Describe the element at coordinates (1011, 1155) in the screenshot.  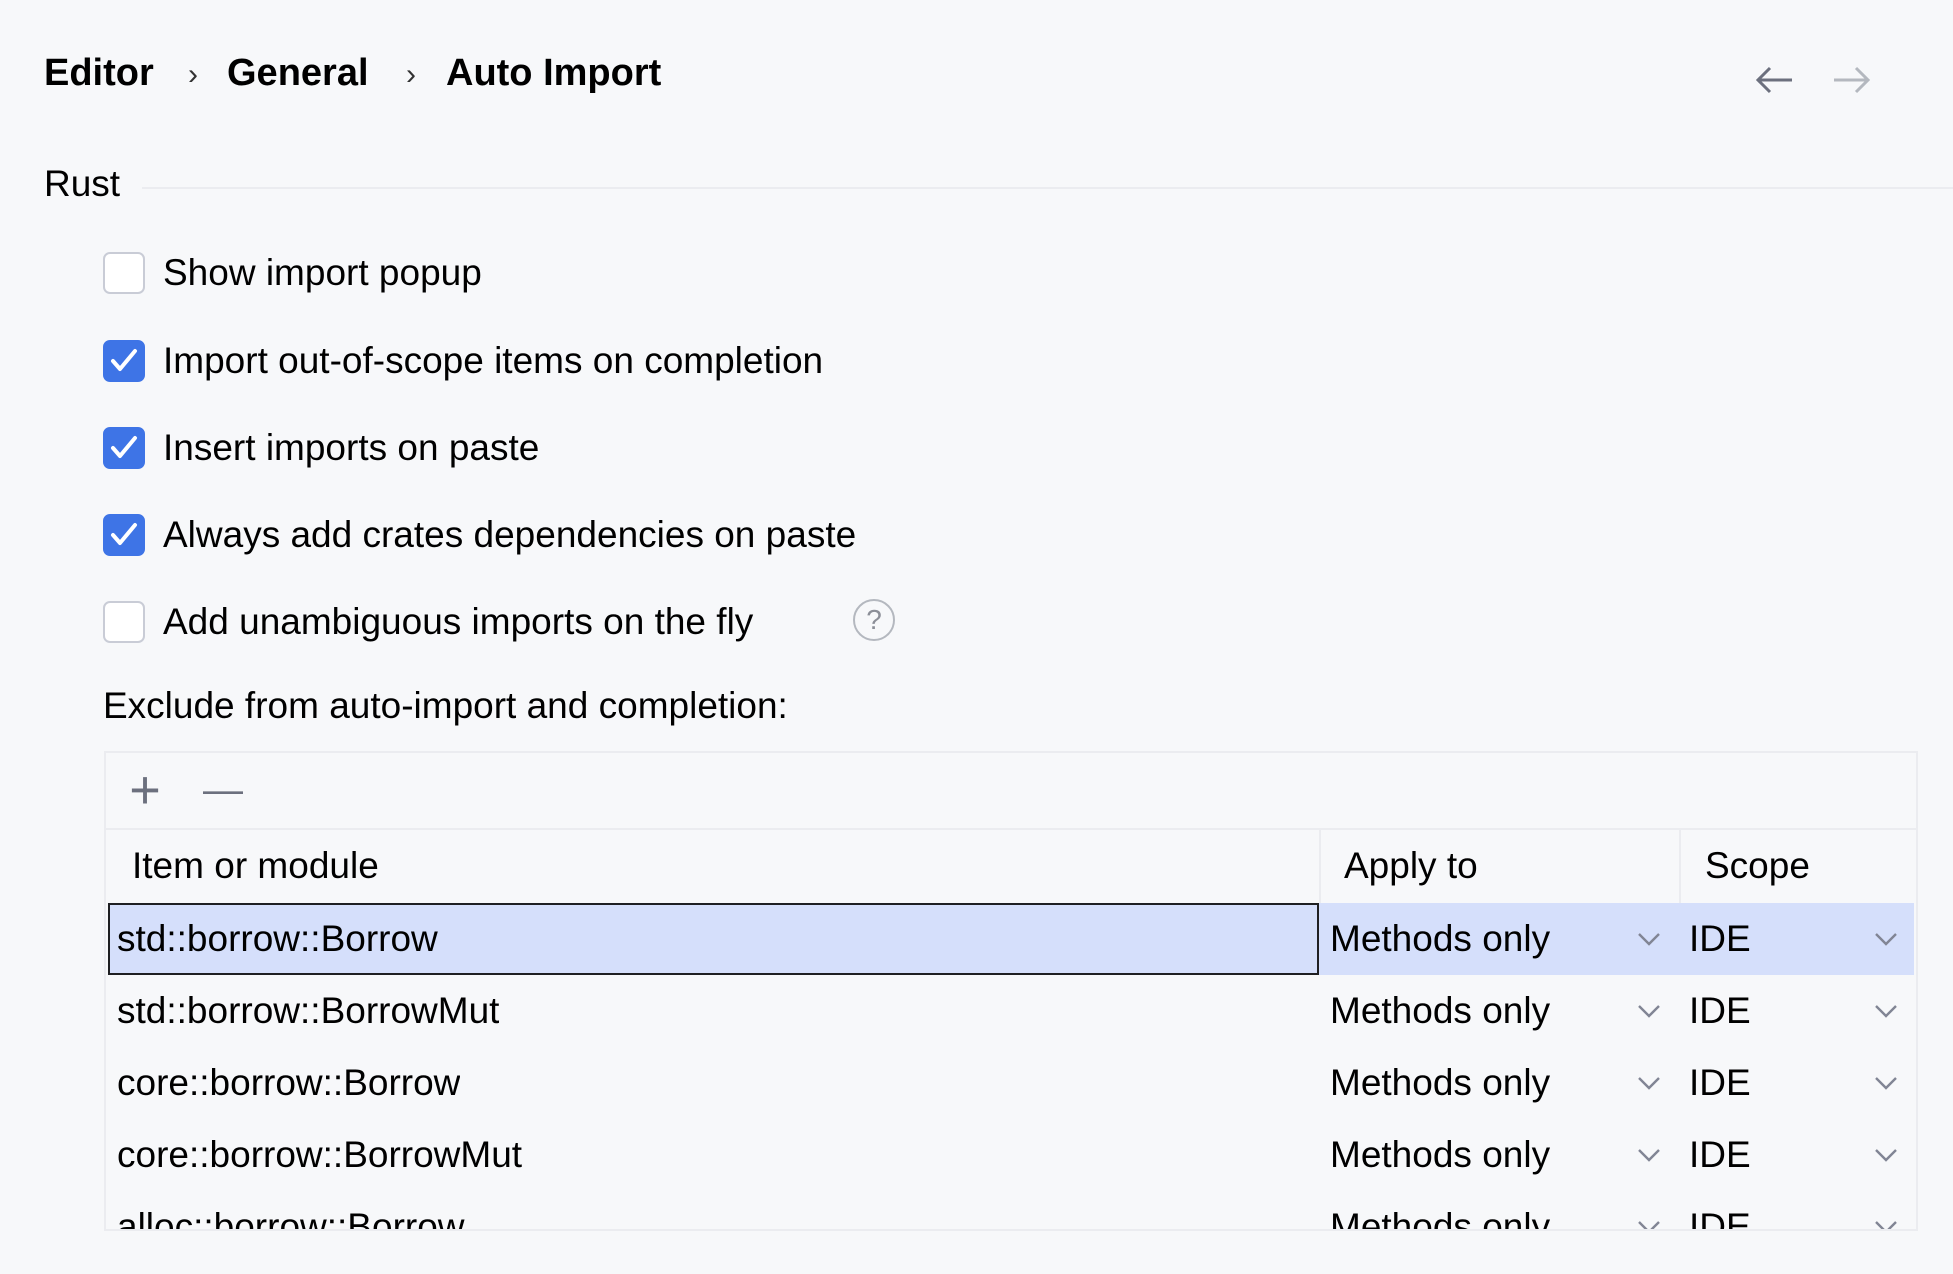
I see `table-row: core::borrow::BorrowMut Methods only IDE` at that location.